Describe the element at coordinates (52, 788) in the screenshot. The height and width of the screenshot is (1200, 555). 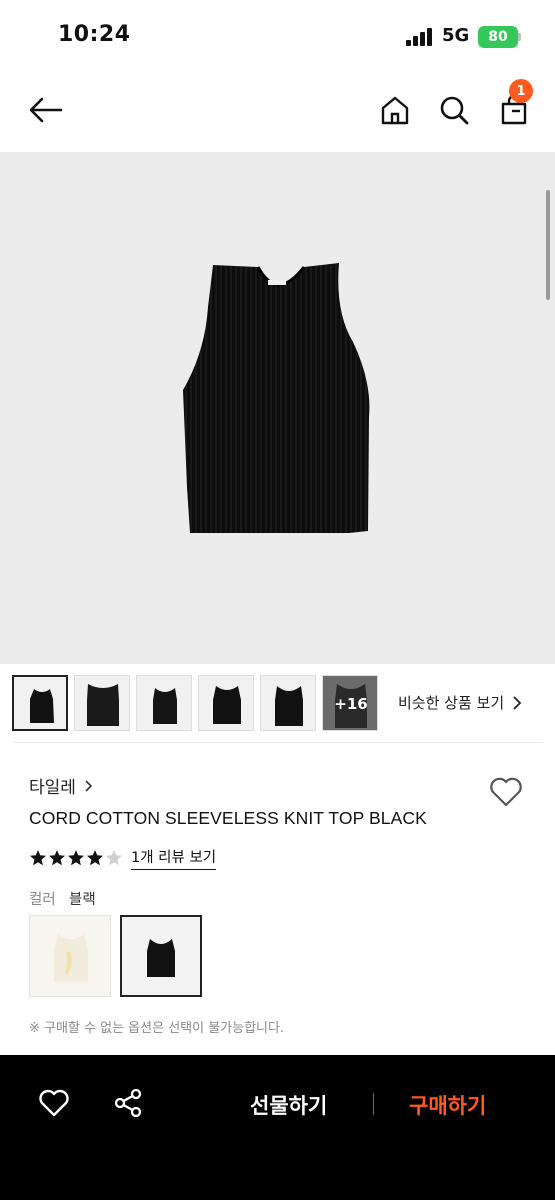
I see `brand-name: 타일레` at that location.